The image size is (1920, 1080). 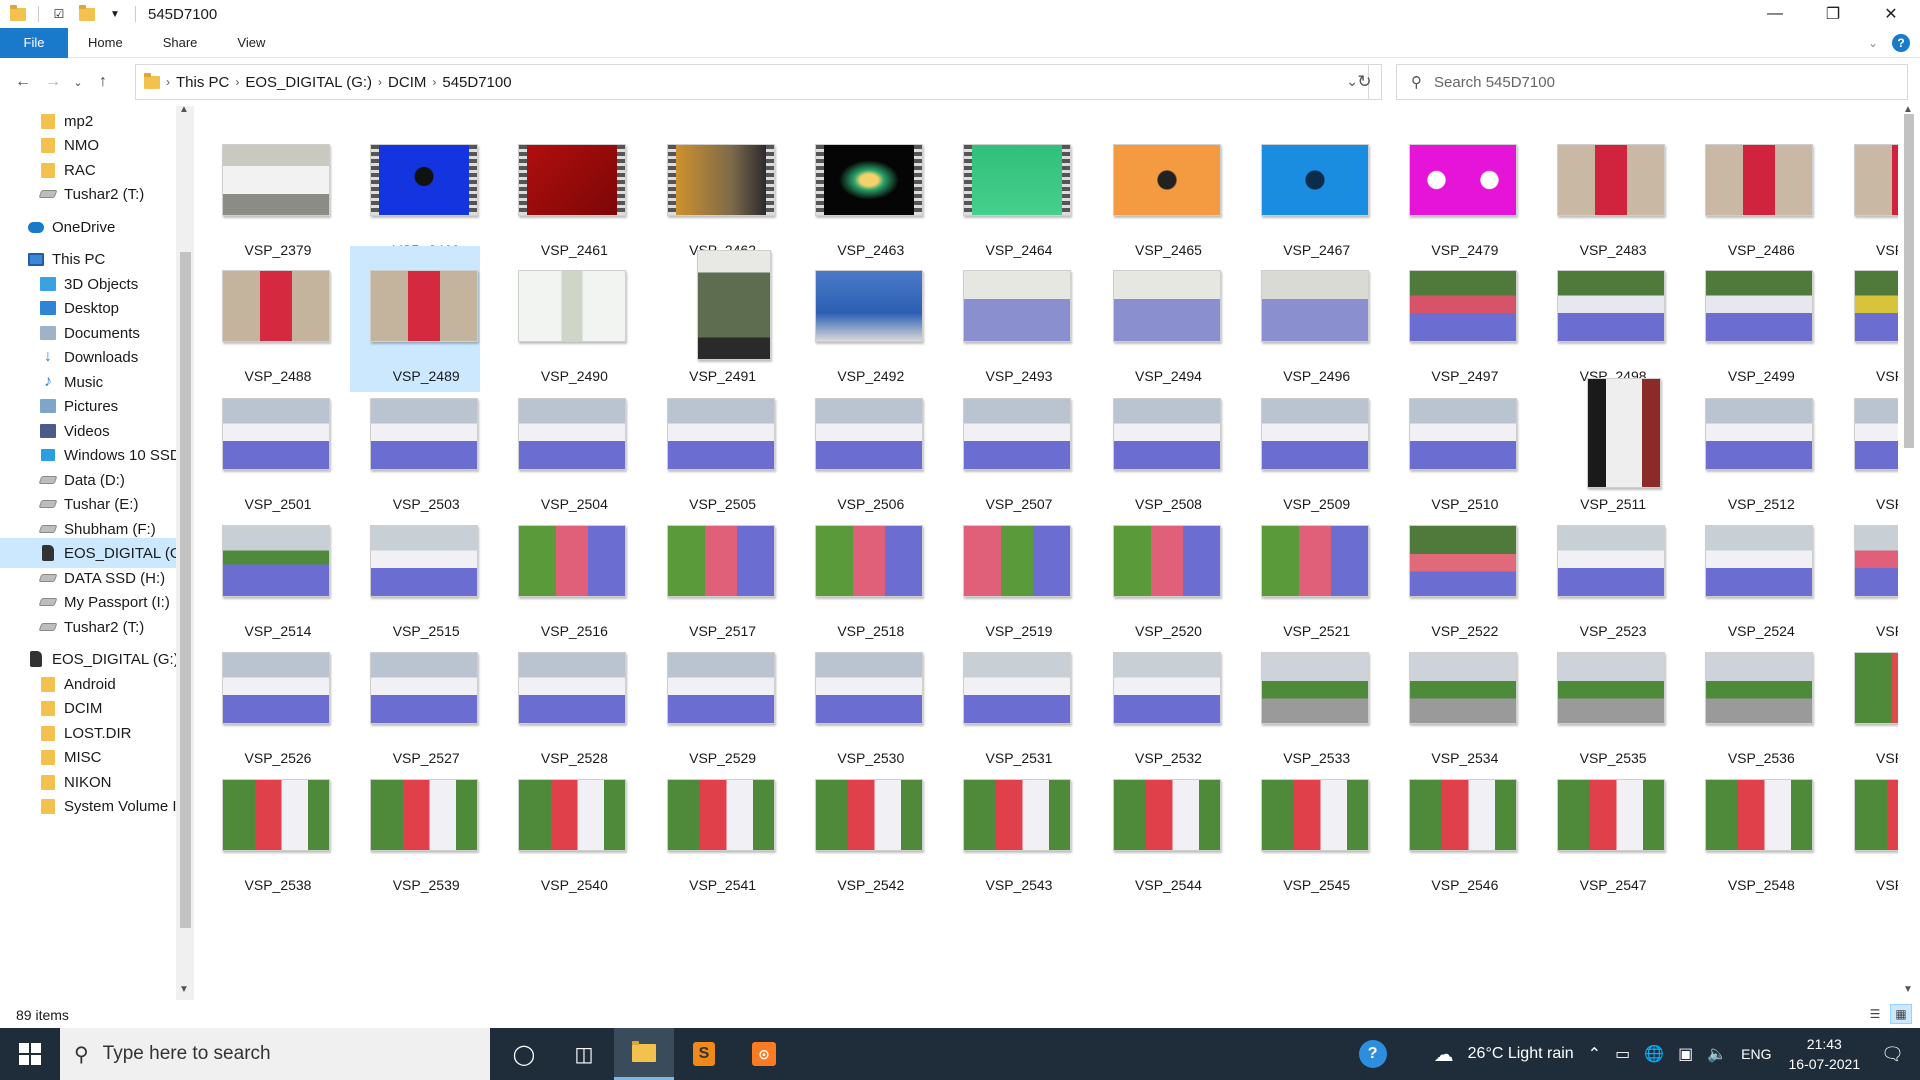 What do you see at coordinates (267, 701) in the screenshot?
I see `file-item: VSP_2526` at bounding box center [267, 701].